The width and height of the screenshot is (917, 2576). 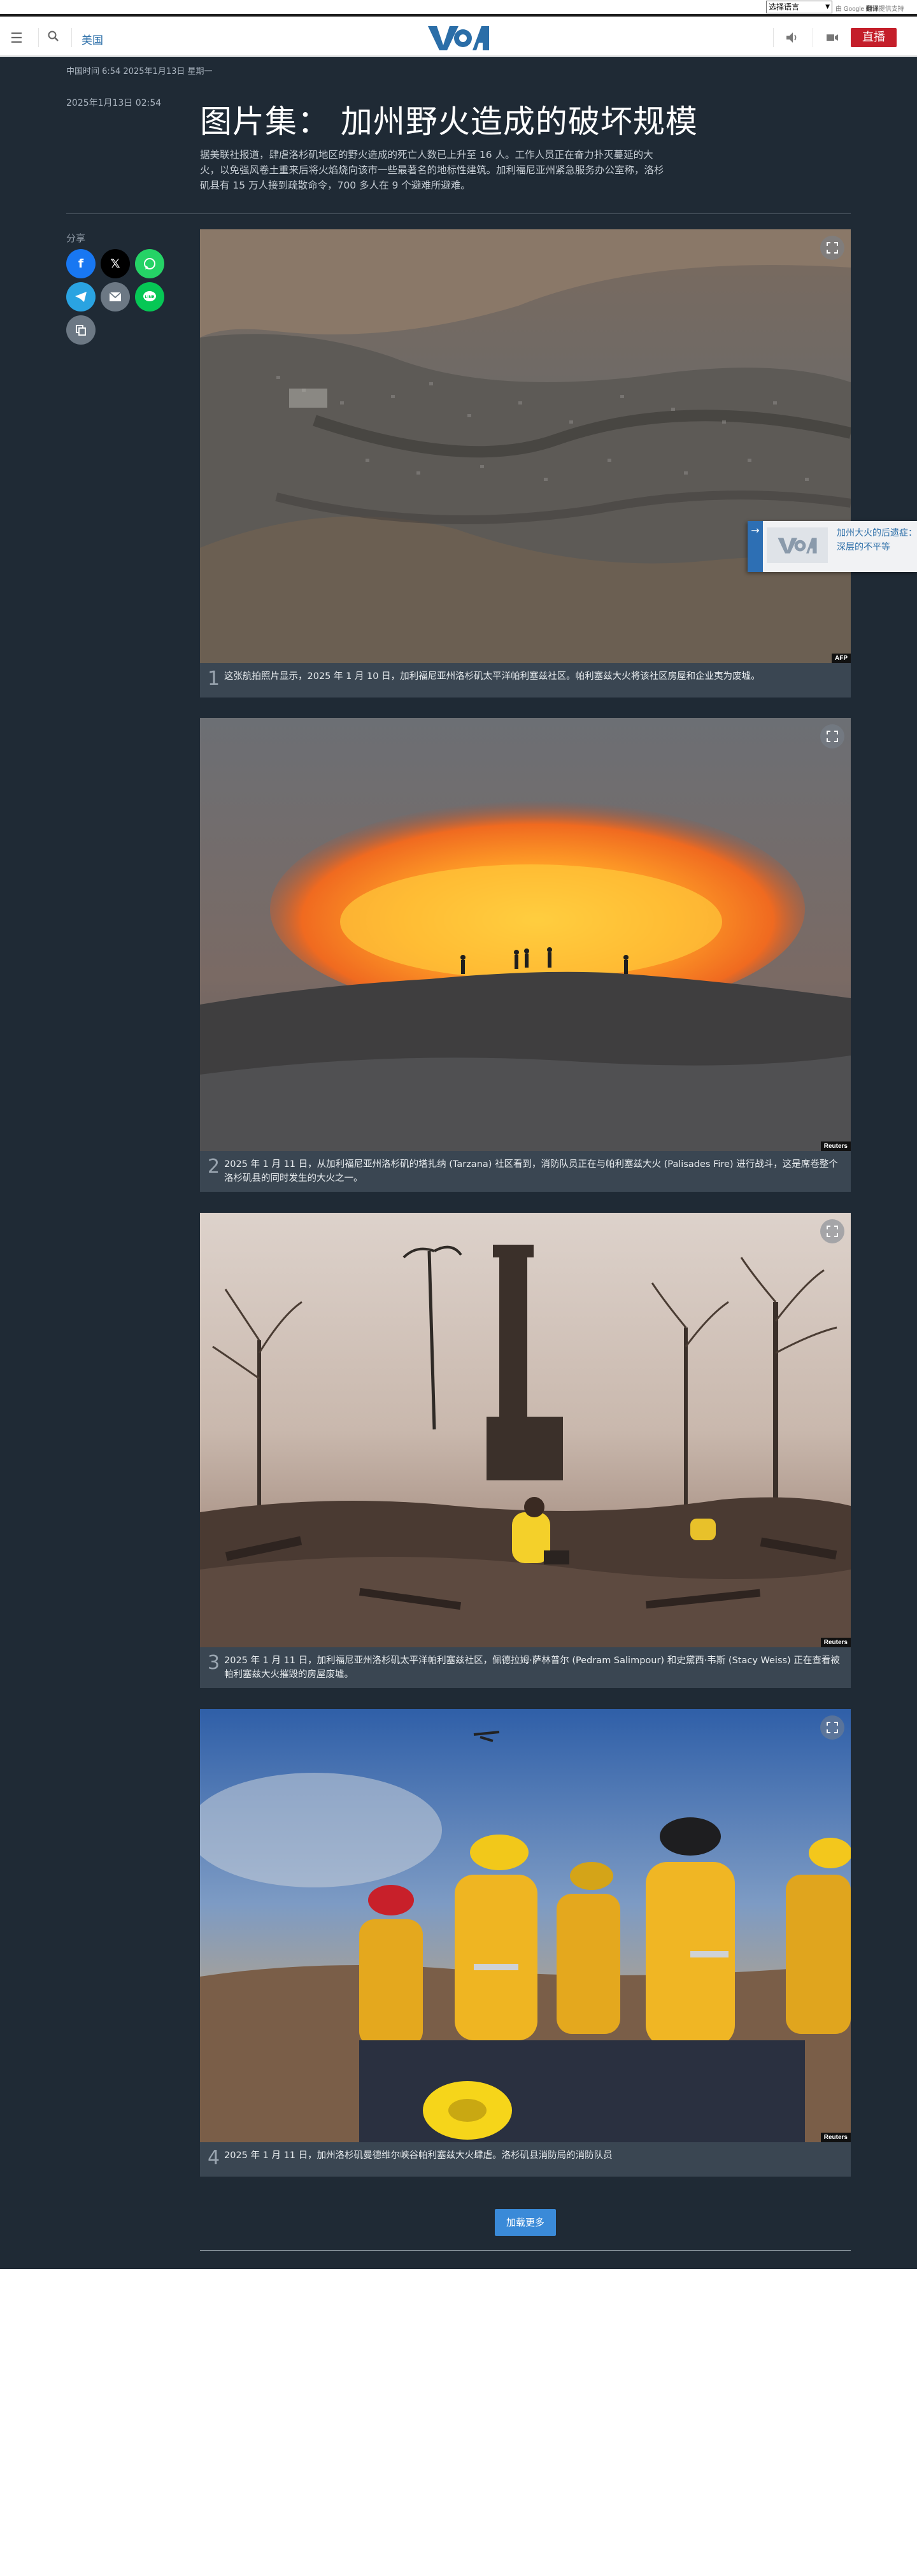 I want to click on video-icon, so click(x=832, y=39).